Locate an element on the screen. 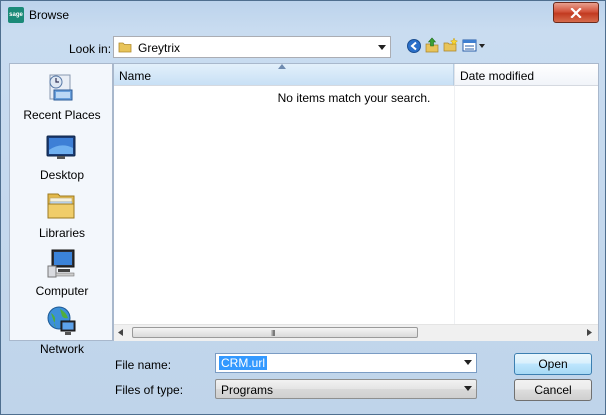 This screenshot has width=606, height=415. place-label: Computer is located at coordinates (62, 291).